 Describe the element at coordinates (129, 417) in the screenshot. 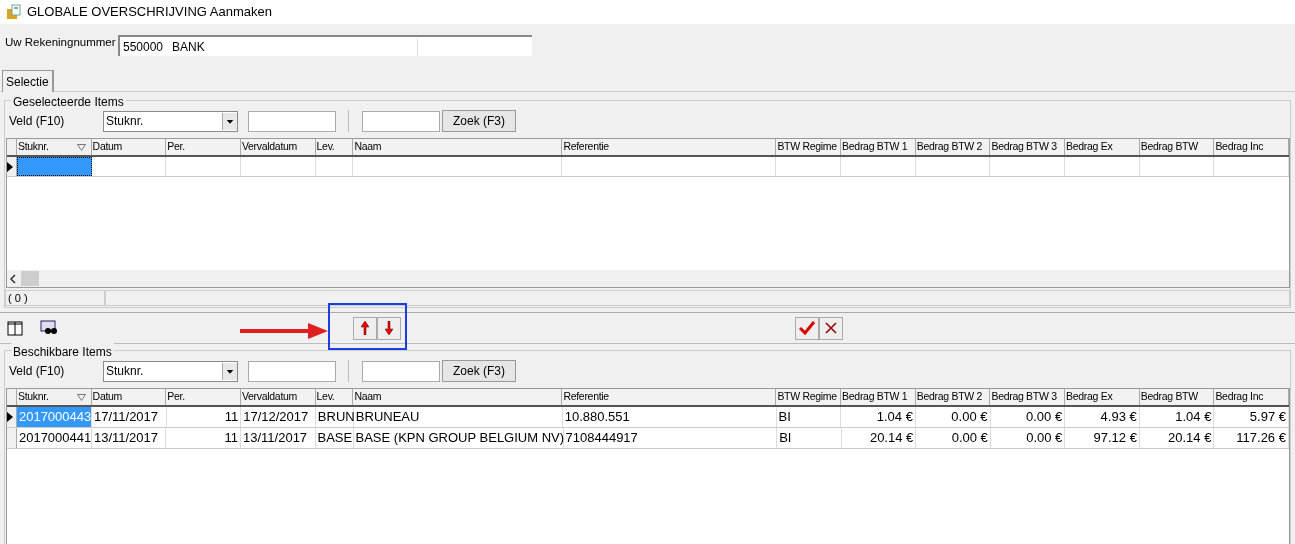

I see `table-cell: 17/11/2017` at that location.